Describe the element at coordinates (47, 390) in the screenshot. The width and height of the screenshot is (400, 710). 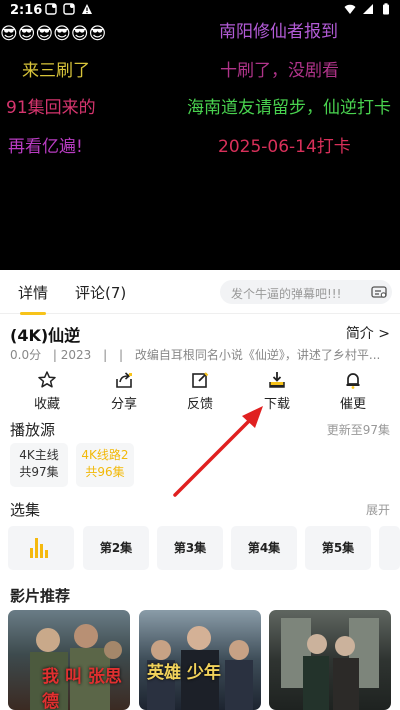
I see `favorite-button: 收藏` at that location.